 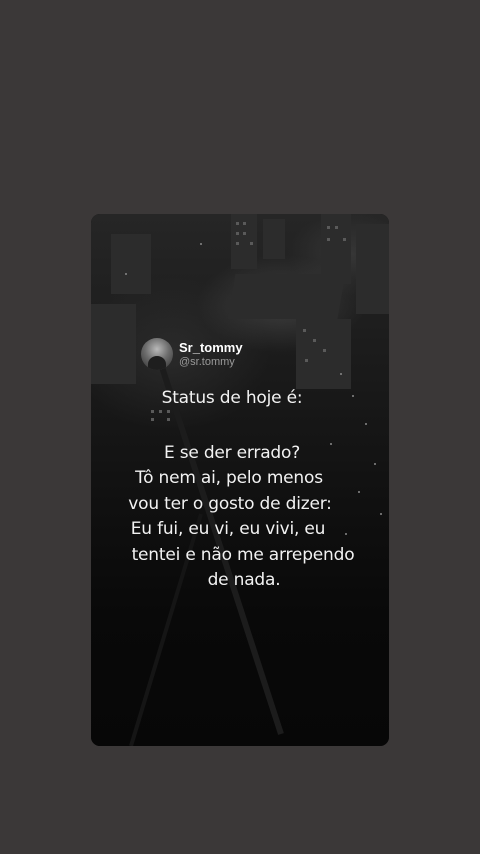 What do you see at coordinates (243, 555) in the screenshot?
I see `post-line: tentei e não me arrependo` at bounding box center [243, 555].